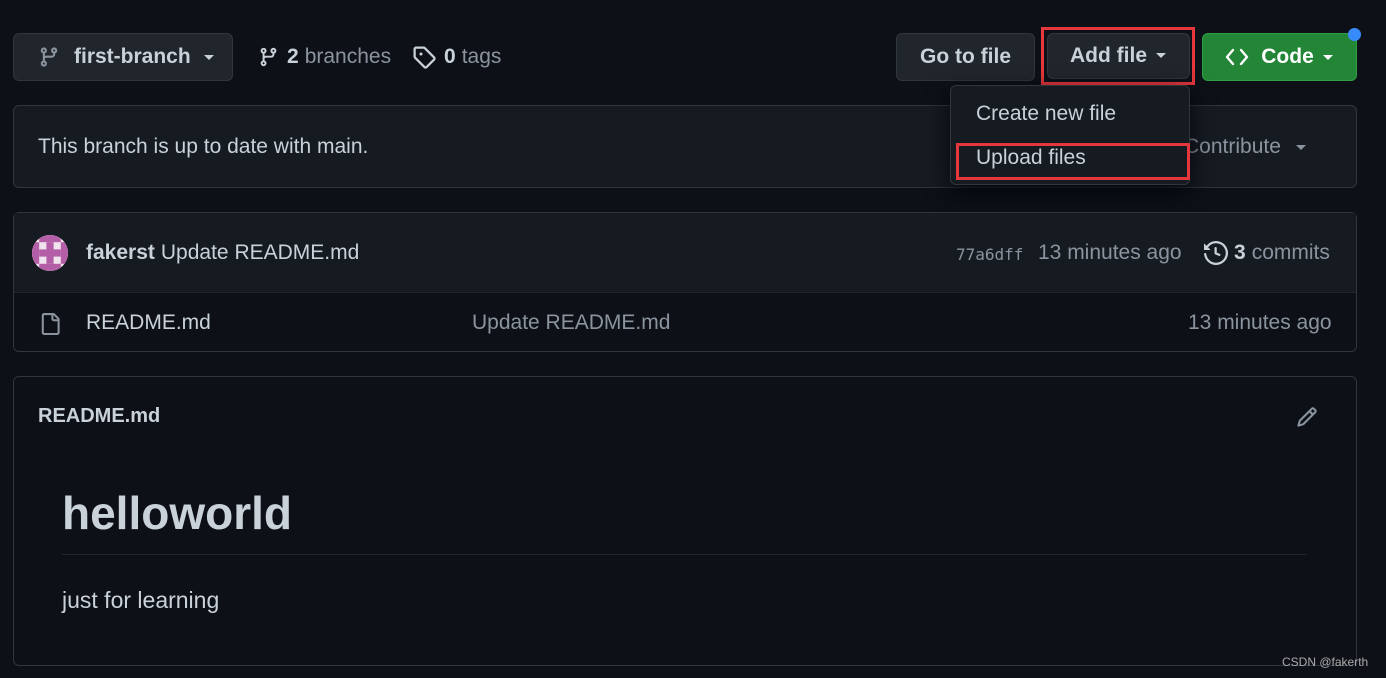  I want to click on avatar, so click(50, 253).